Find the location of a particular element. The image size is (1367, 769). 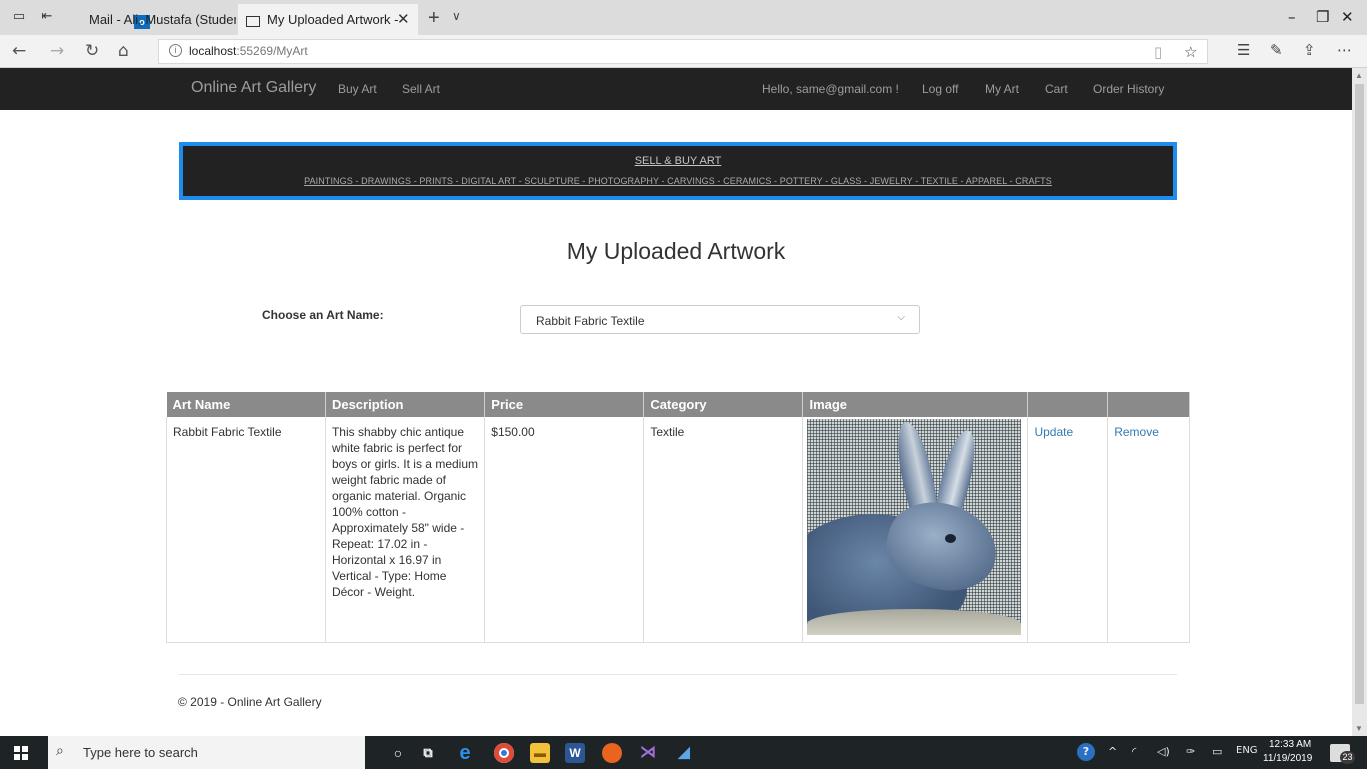

back-icon: ← is located at coordinates (19, 51).